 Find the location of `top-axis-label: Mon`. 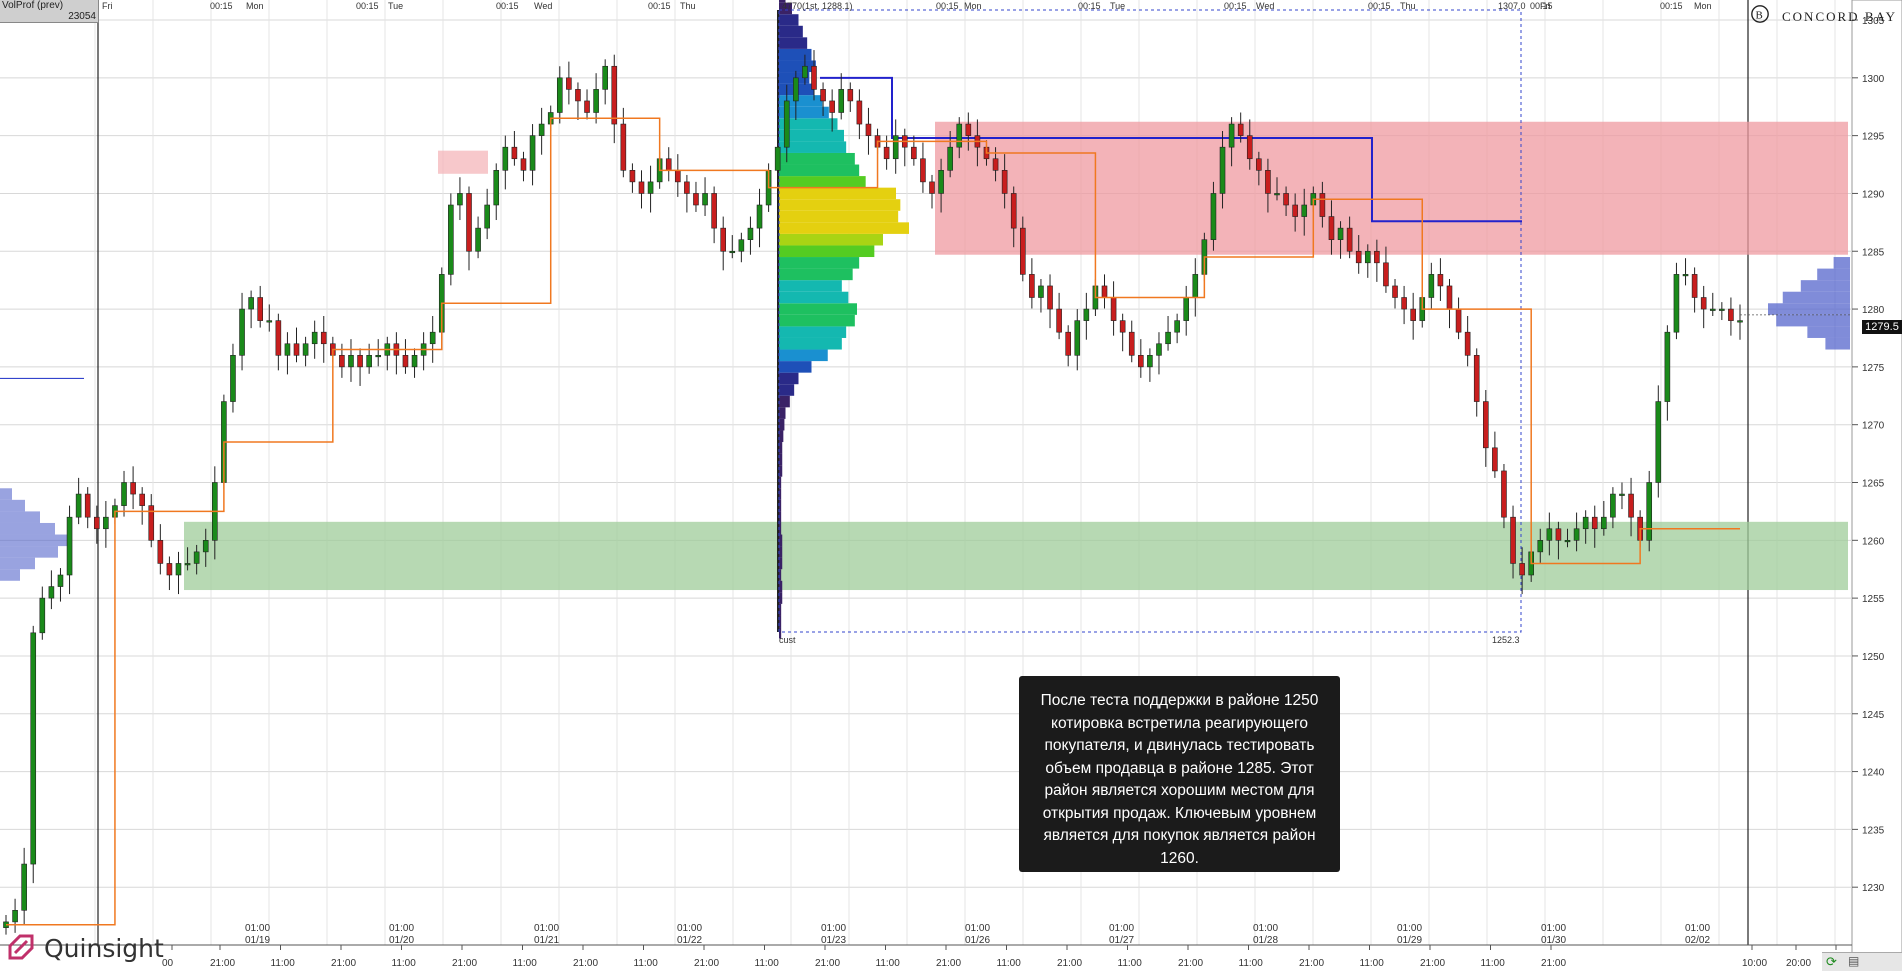

top-axis-label: Mon is located at coordinates (1703, 6).